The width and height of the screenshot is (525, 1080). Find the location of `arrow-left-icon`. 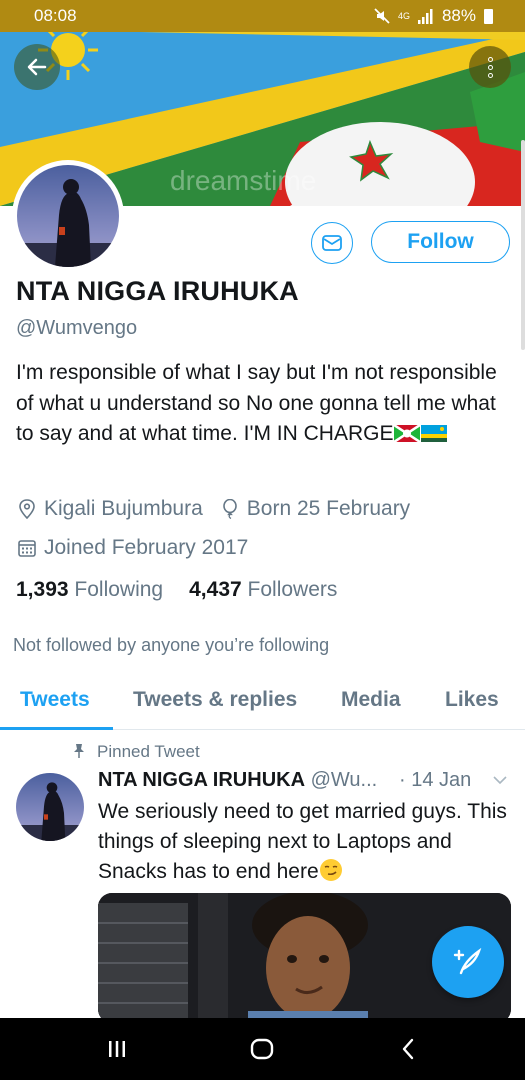

arrow-left-icon is located at coordinates (37, 67).